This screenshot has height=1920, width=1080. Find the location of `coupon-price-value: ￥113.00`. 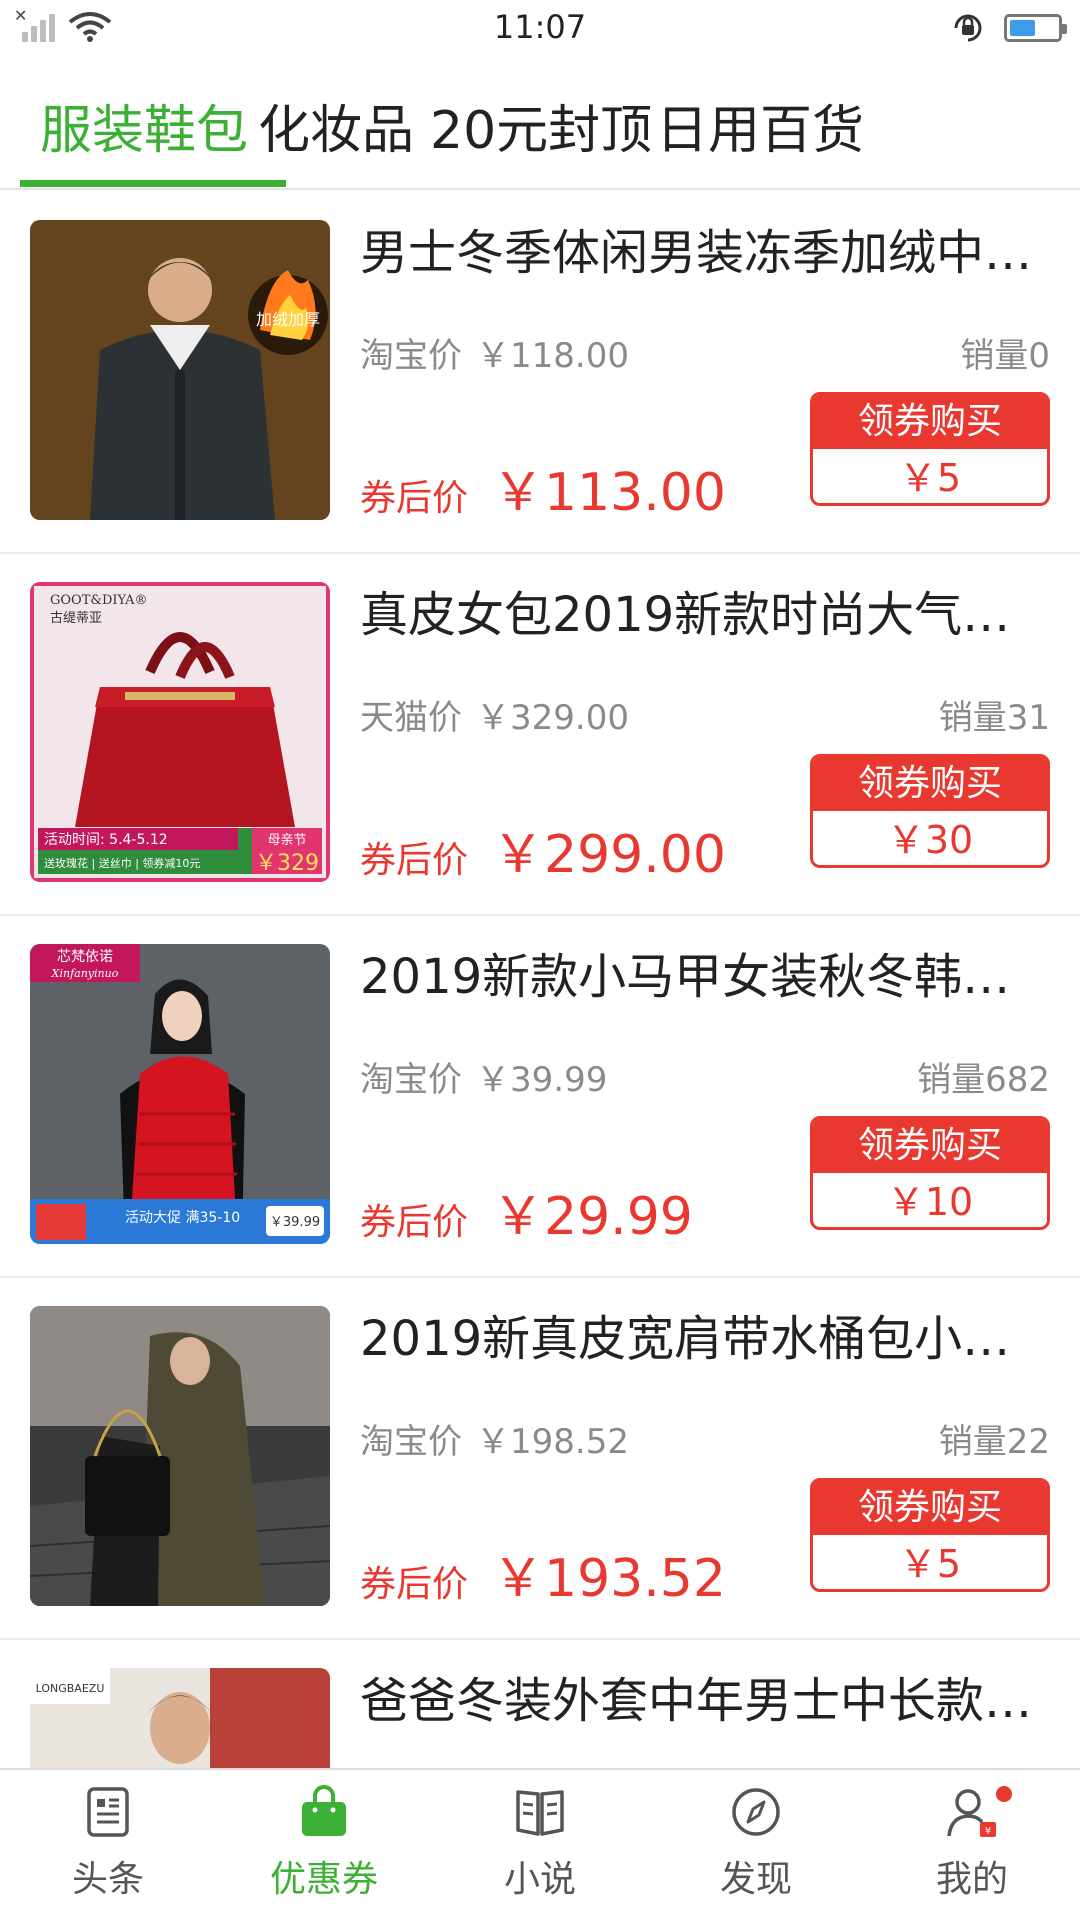

coupon-price-value: ￥113.00 is located at coordinates (609, 493).